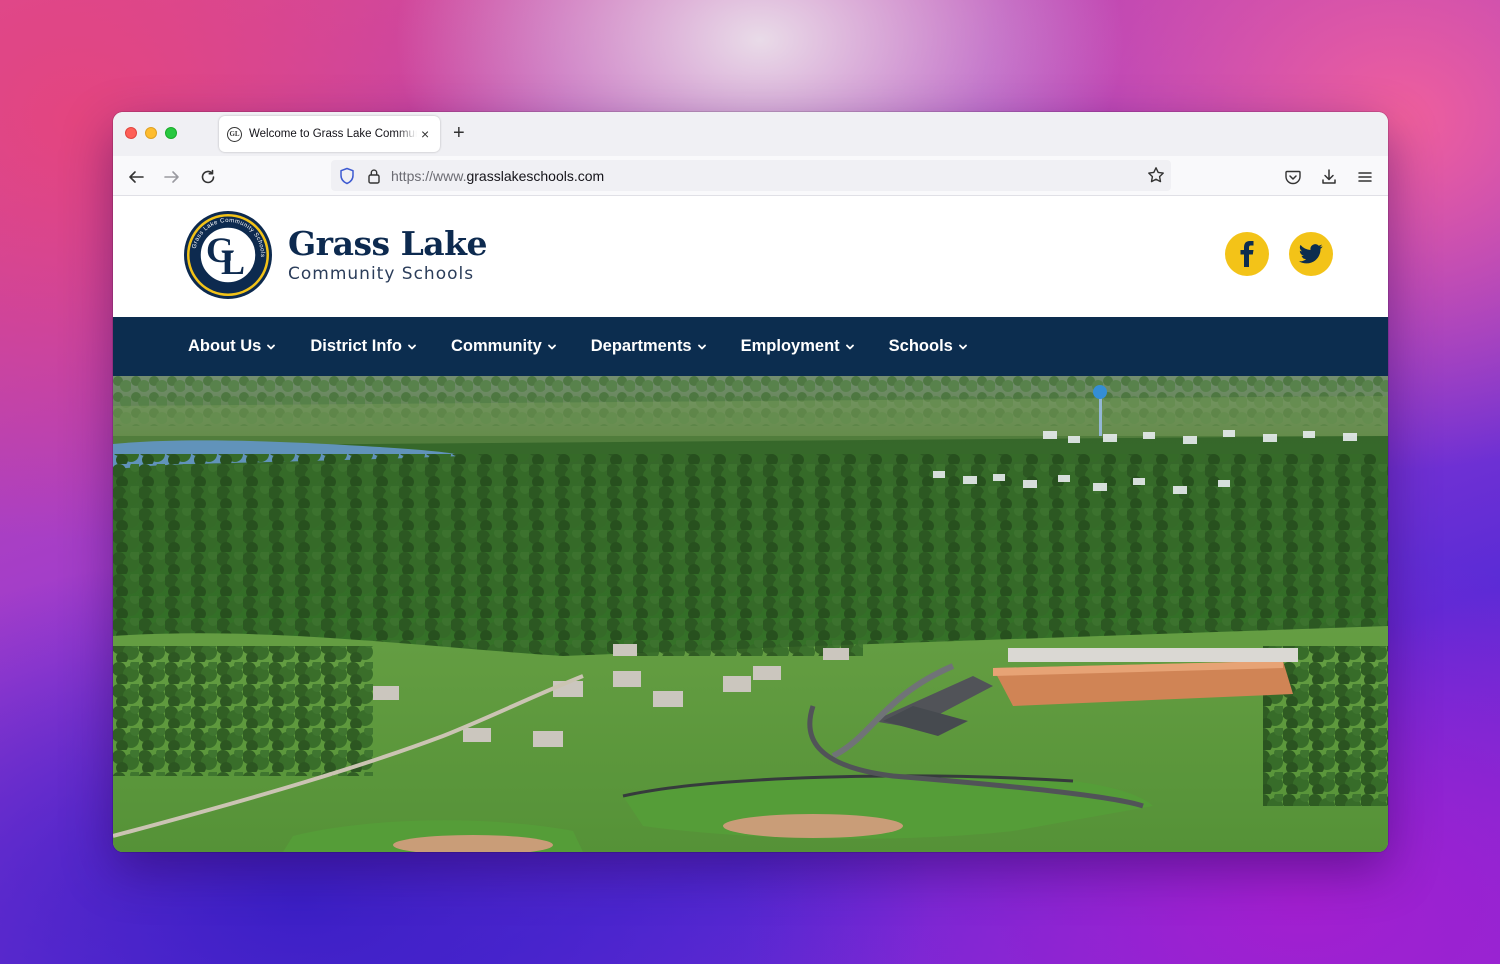  Describe the element at coordinates (225, 346) in the screenshot. I see `nav-label: About Us` at that location.